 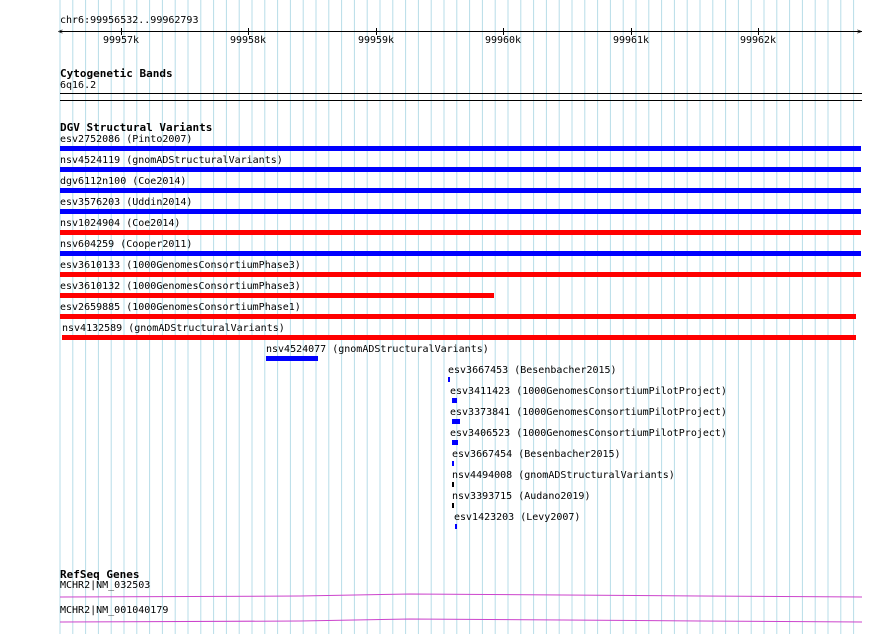 I want to click on sv-feature-label: esv3610133 (1000GenomesConsortiumPhase3), so click(x=180, y=266).